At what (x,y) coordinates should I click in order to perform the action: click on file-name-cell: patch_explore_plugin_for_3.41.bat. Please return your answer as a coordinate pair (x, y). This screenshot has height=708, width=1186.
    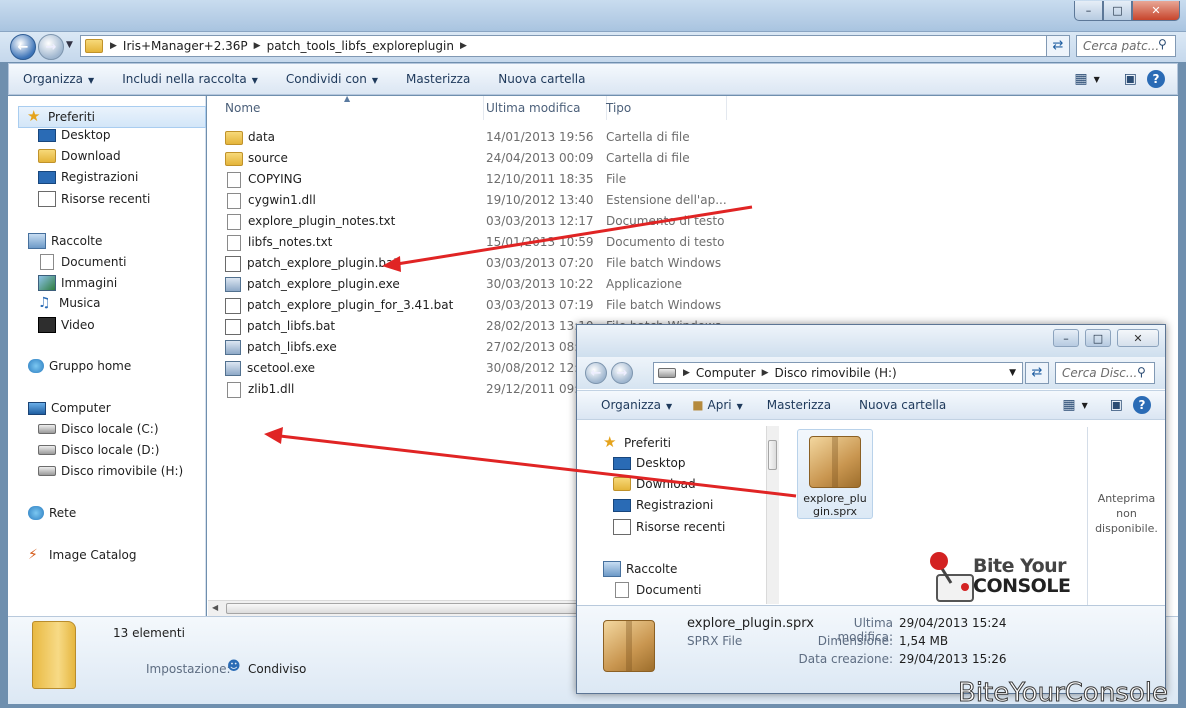
    Looking at the image, I should click on (339, 305).